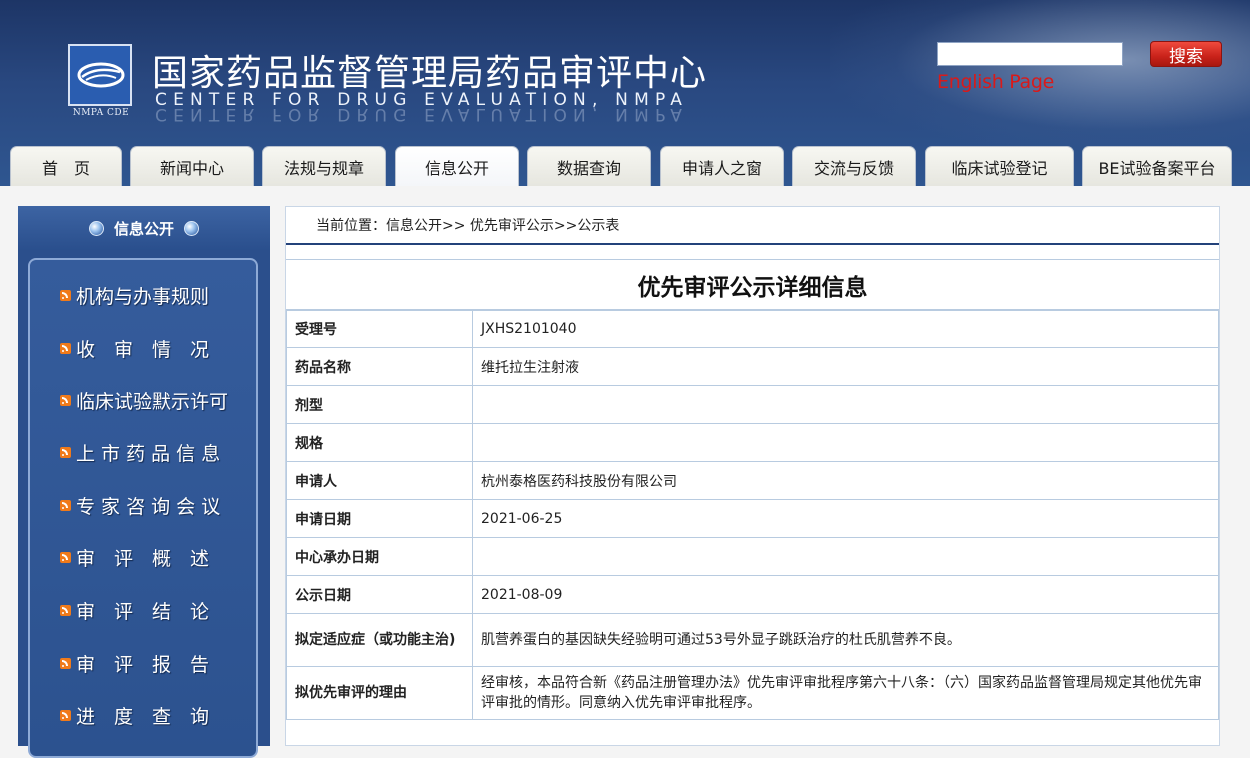 The width and height of the screenshot is (1250, 758). What do you see at coordinates (379, 693) in the screenshot?
I see `field-label: 拟优先审评的理由` at bounding box center [379, 693].